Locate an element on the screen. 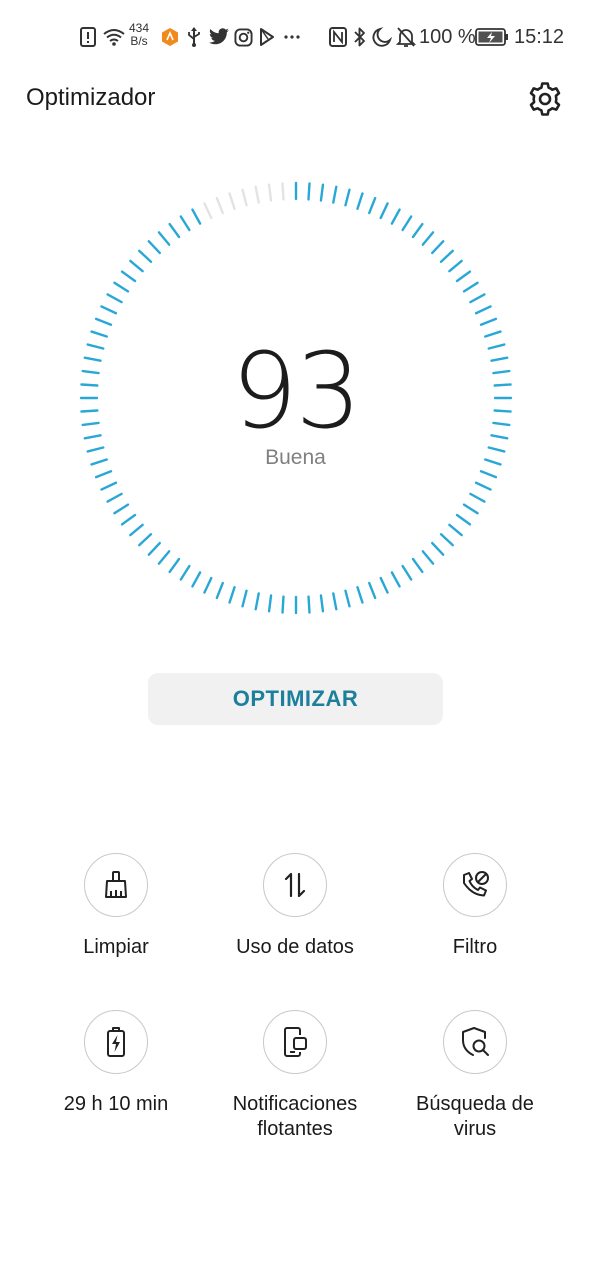 This screenshot has height=1280, width=591. tool-floating-notifications: Notificaciones flotantes is located at coordinates (295, 1076).